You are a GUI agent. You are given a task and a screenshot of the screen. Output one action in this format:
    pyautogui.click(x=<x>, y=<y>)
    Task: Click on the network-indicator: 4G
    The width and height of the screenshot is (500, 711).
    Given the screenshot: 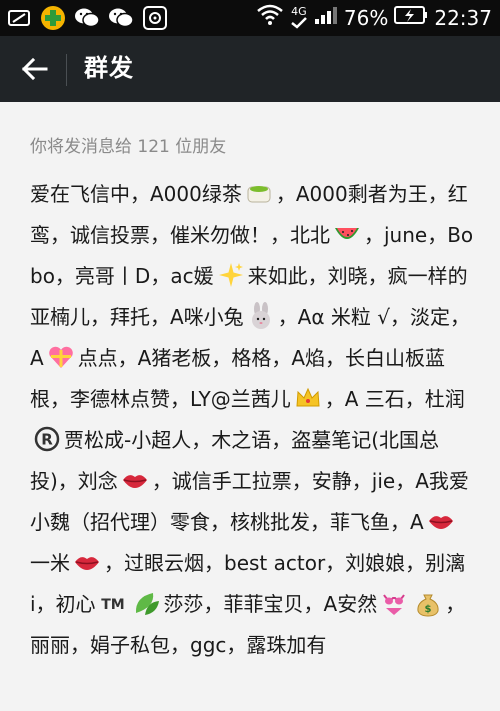 What is the action you would take?
    pyautogui.click(x=299, y=17)
    